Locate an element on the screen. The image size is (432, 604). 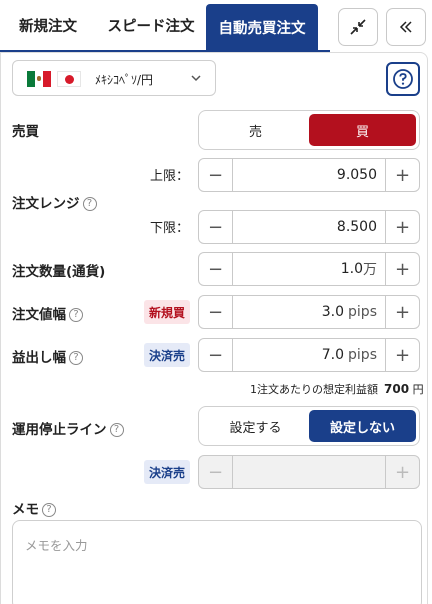
help-button is located at coordinates (403, 79).